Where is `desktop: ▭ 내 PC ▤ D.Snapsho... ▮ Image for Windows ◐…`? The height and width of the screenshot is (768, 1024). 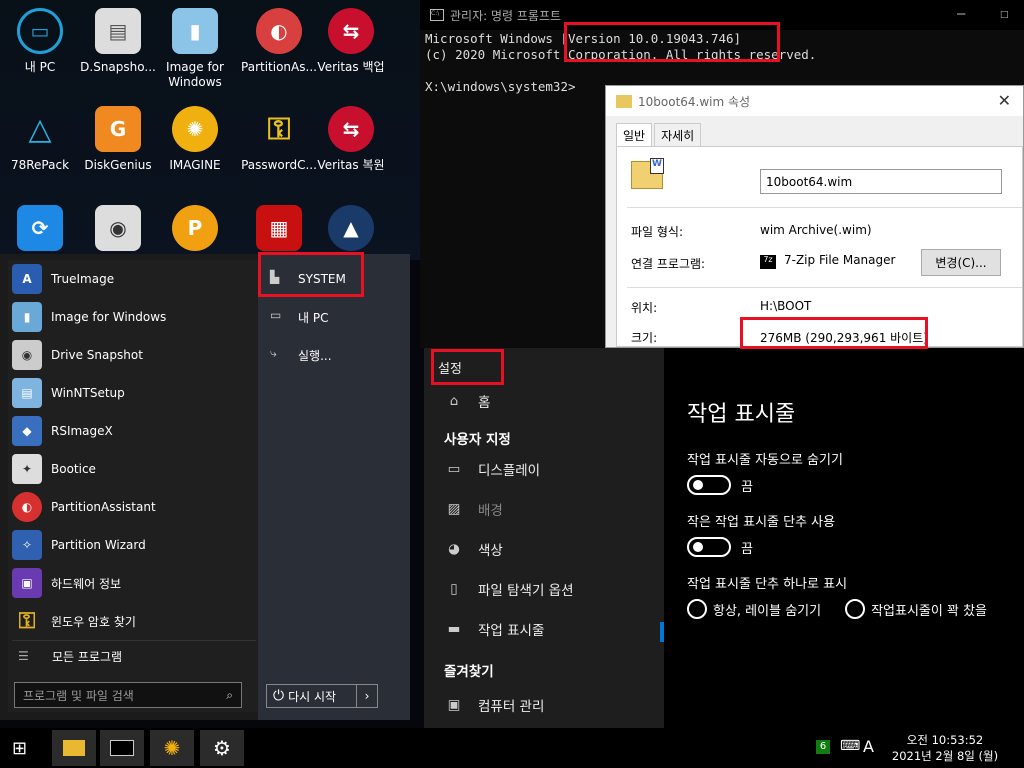 desktop: ▭ 내 PC ▤ D.Snapsho... ▮ Image for Windows ◐… is located at coordinates (210, 130).